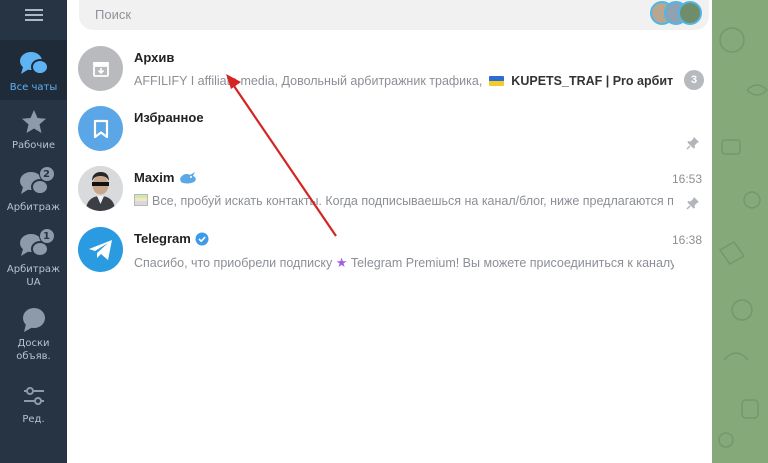 This screenshot has height=463, width=768. Describe the element at coordinates (37, 244) in the screenshot. I see `chats-icon: 1` at that location.